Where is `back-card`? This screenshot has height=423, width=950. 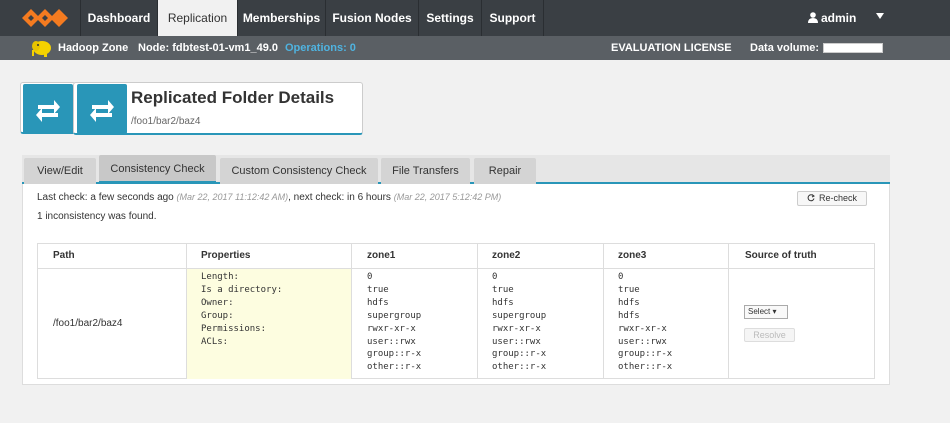
back-card is located at coordinates (48, 108).